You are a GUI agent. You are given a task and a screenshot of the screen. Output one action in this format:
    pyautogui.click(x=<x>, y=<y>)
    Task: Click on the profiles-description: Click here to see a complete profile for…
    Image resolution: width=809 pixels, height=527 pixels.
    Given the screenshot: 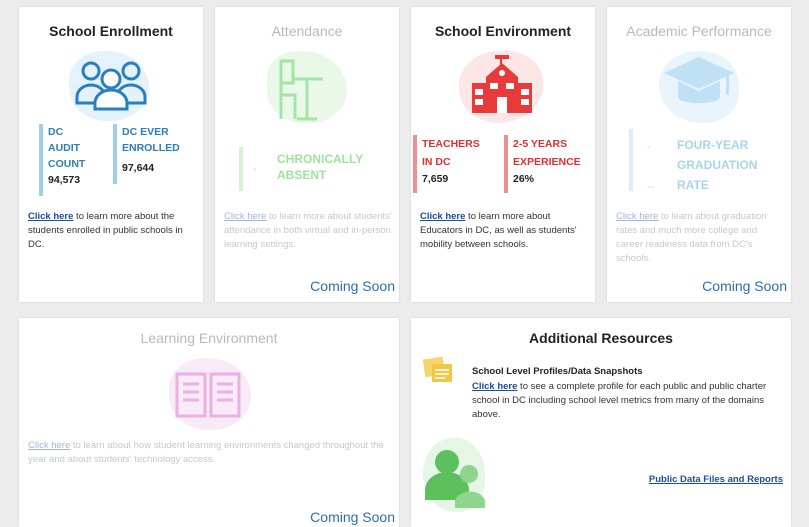 What is the action you would take?
    pyautogui.click(x=619, y=400)
    